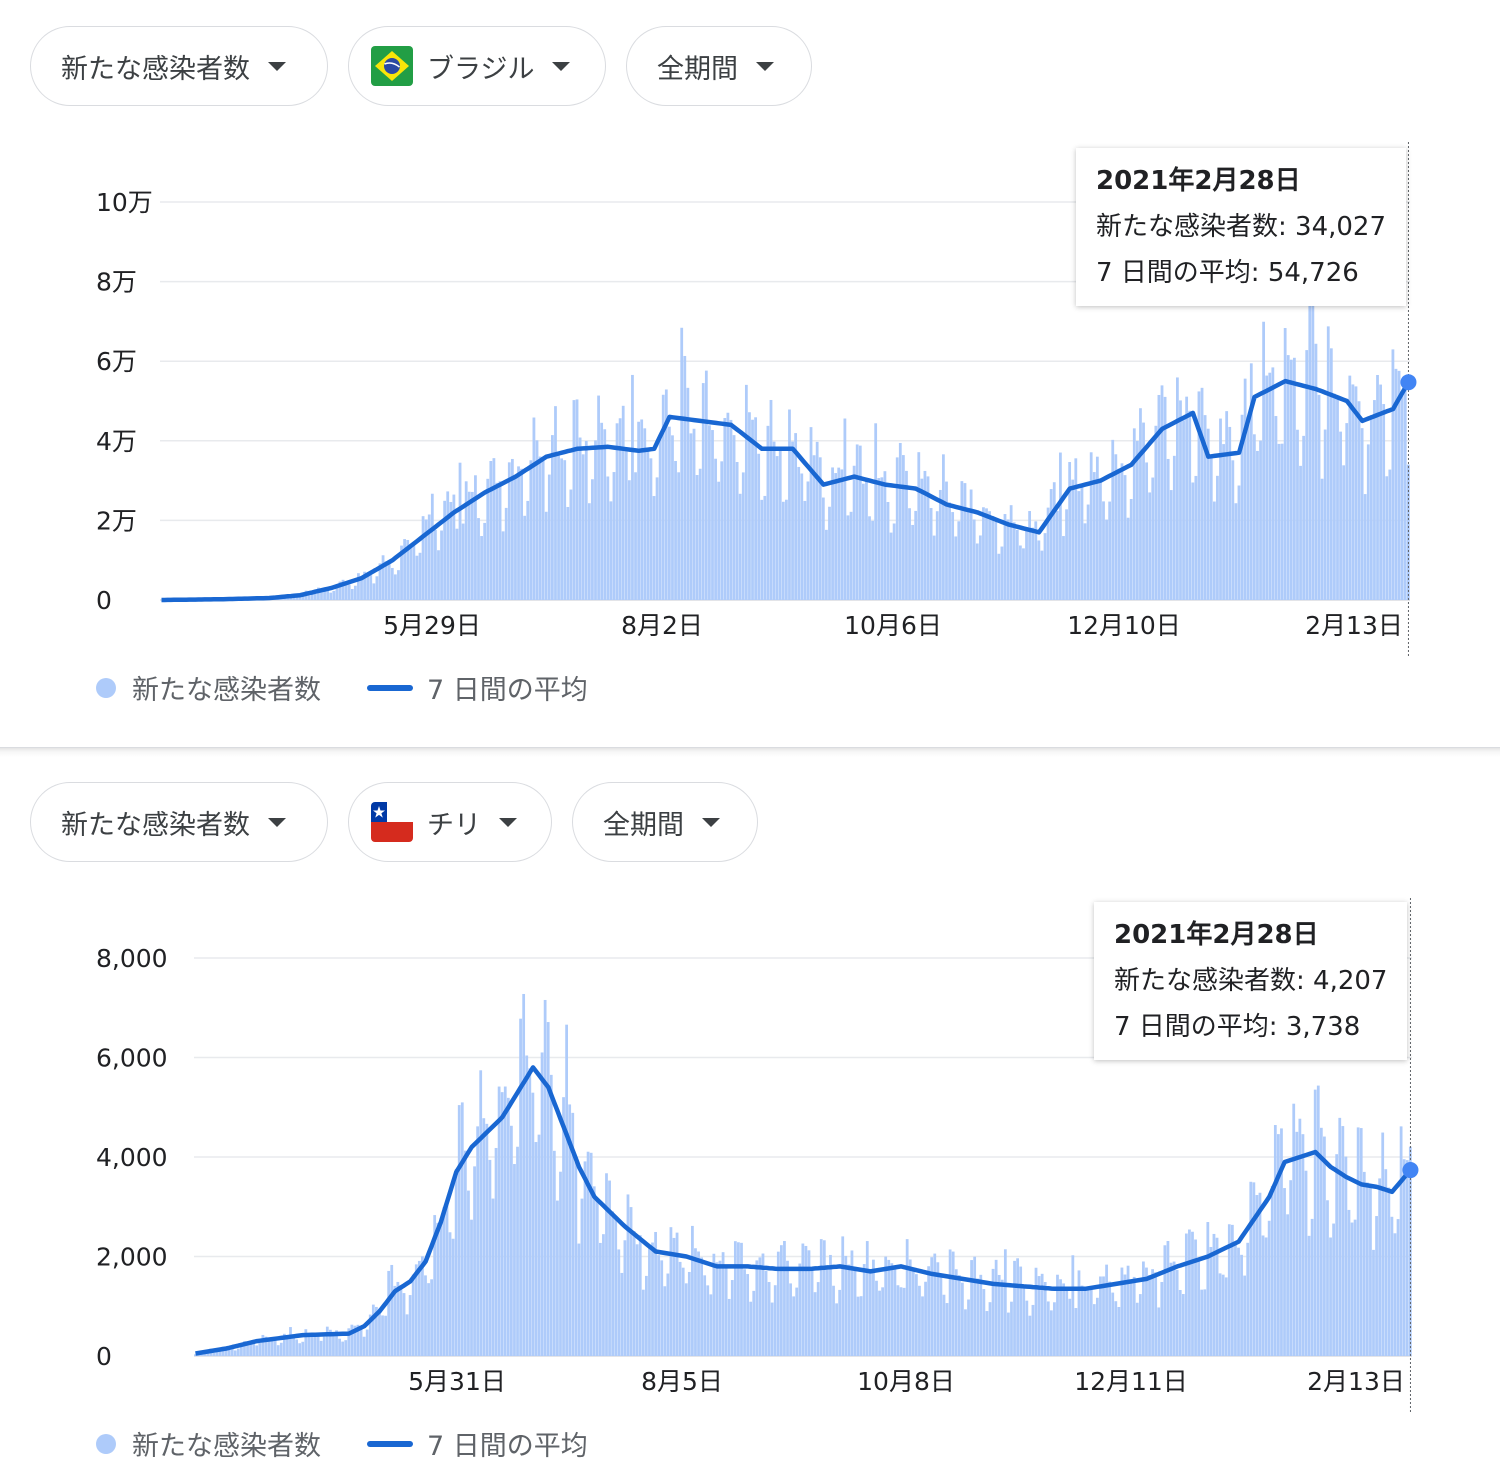 This screenshot has height=1472, width=1500. What do you see at coordinates (1198, 181) in the screenshot?
I see `tooltip-date: 2021年2月28日` at bounding box center [1198, 181].